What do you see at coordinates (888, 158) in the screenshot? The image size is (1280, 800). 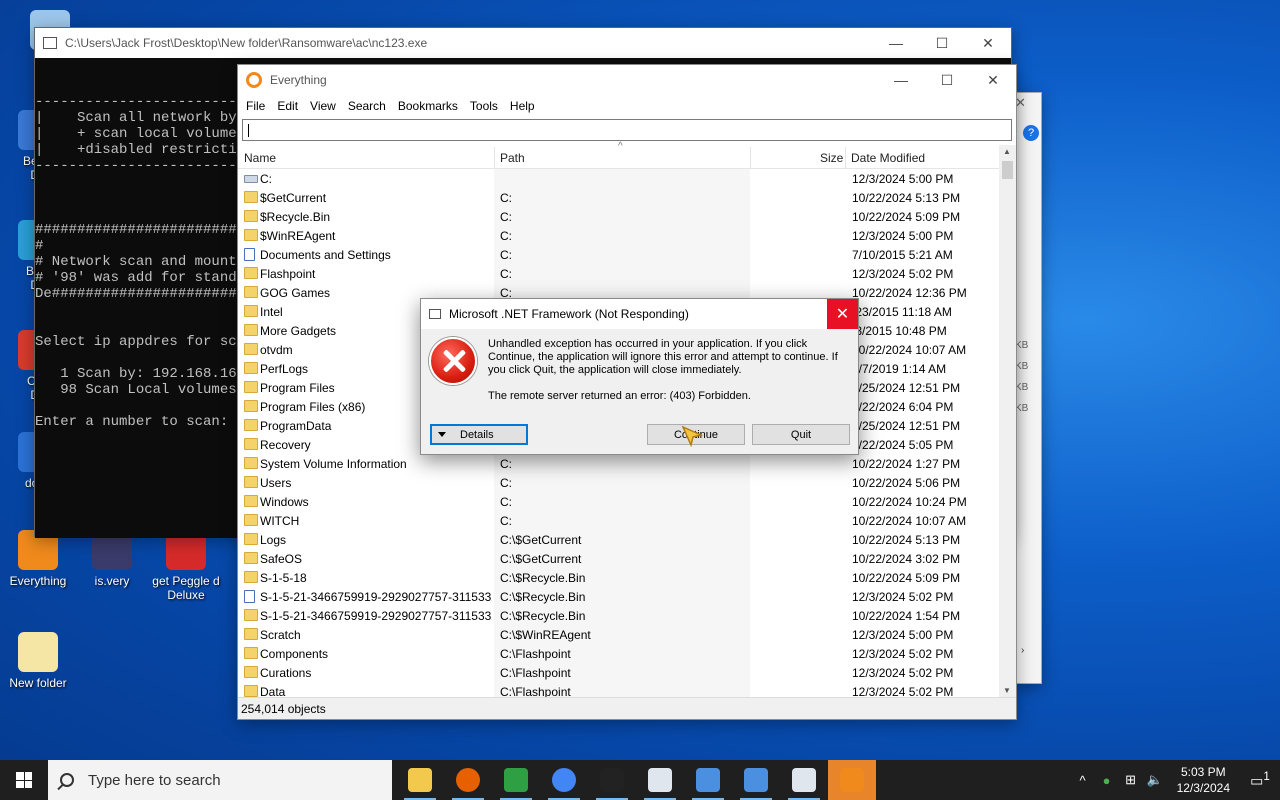 I see `column-date-modified: Date Modified` at bounding box center [888, 158].